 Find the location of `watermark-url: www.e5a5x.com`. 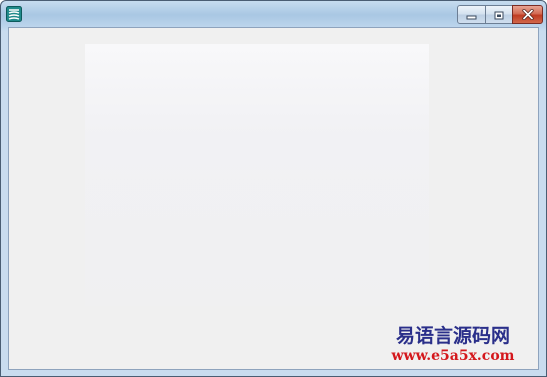

watermark-url: www.e5a5x.com is located at coordinates (453, 356).